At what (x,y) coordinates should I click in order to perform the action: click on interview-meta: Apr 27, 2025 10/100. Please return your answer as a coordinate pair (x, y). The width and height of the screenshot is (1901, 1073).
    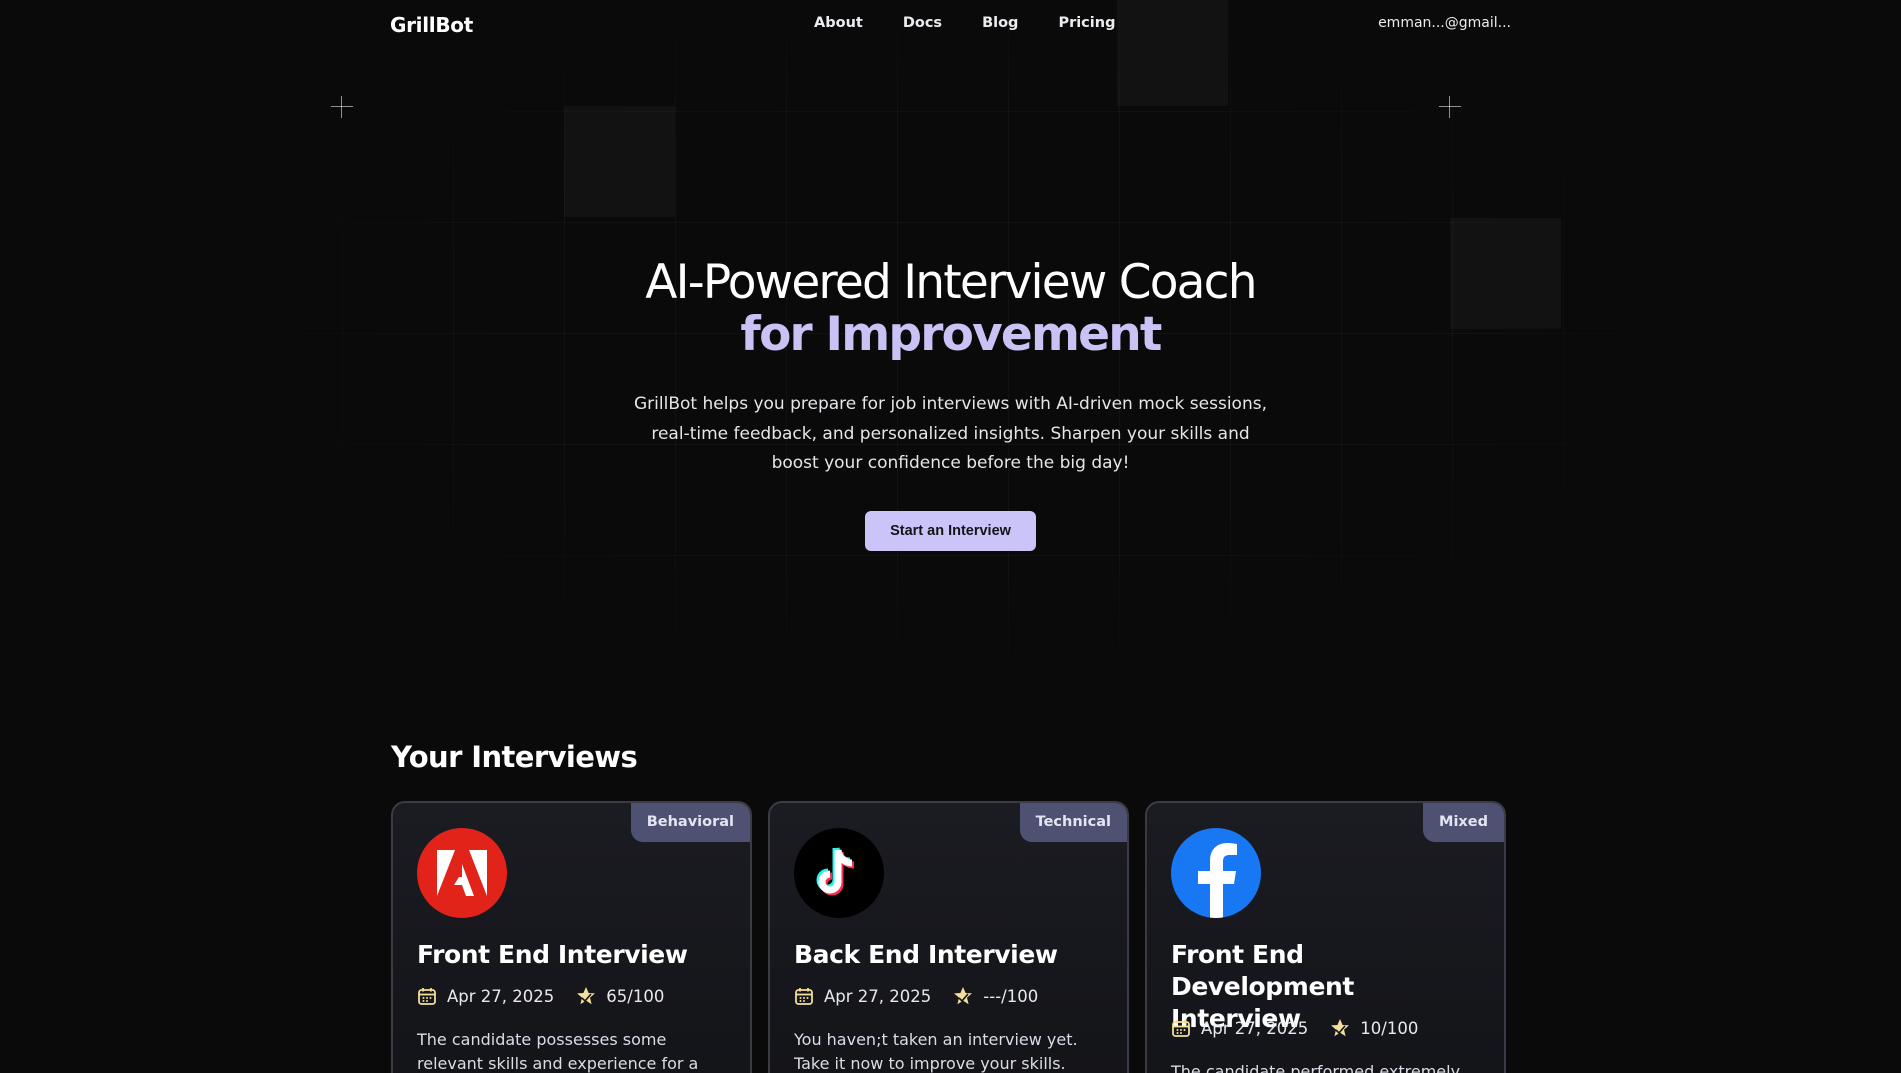
    Looking at the image, I should click on (1294, 1028).